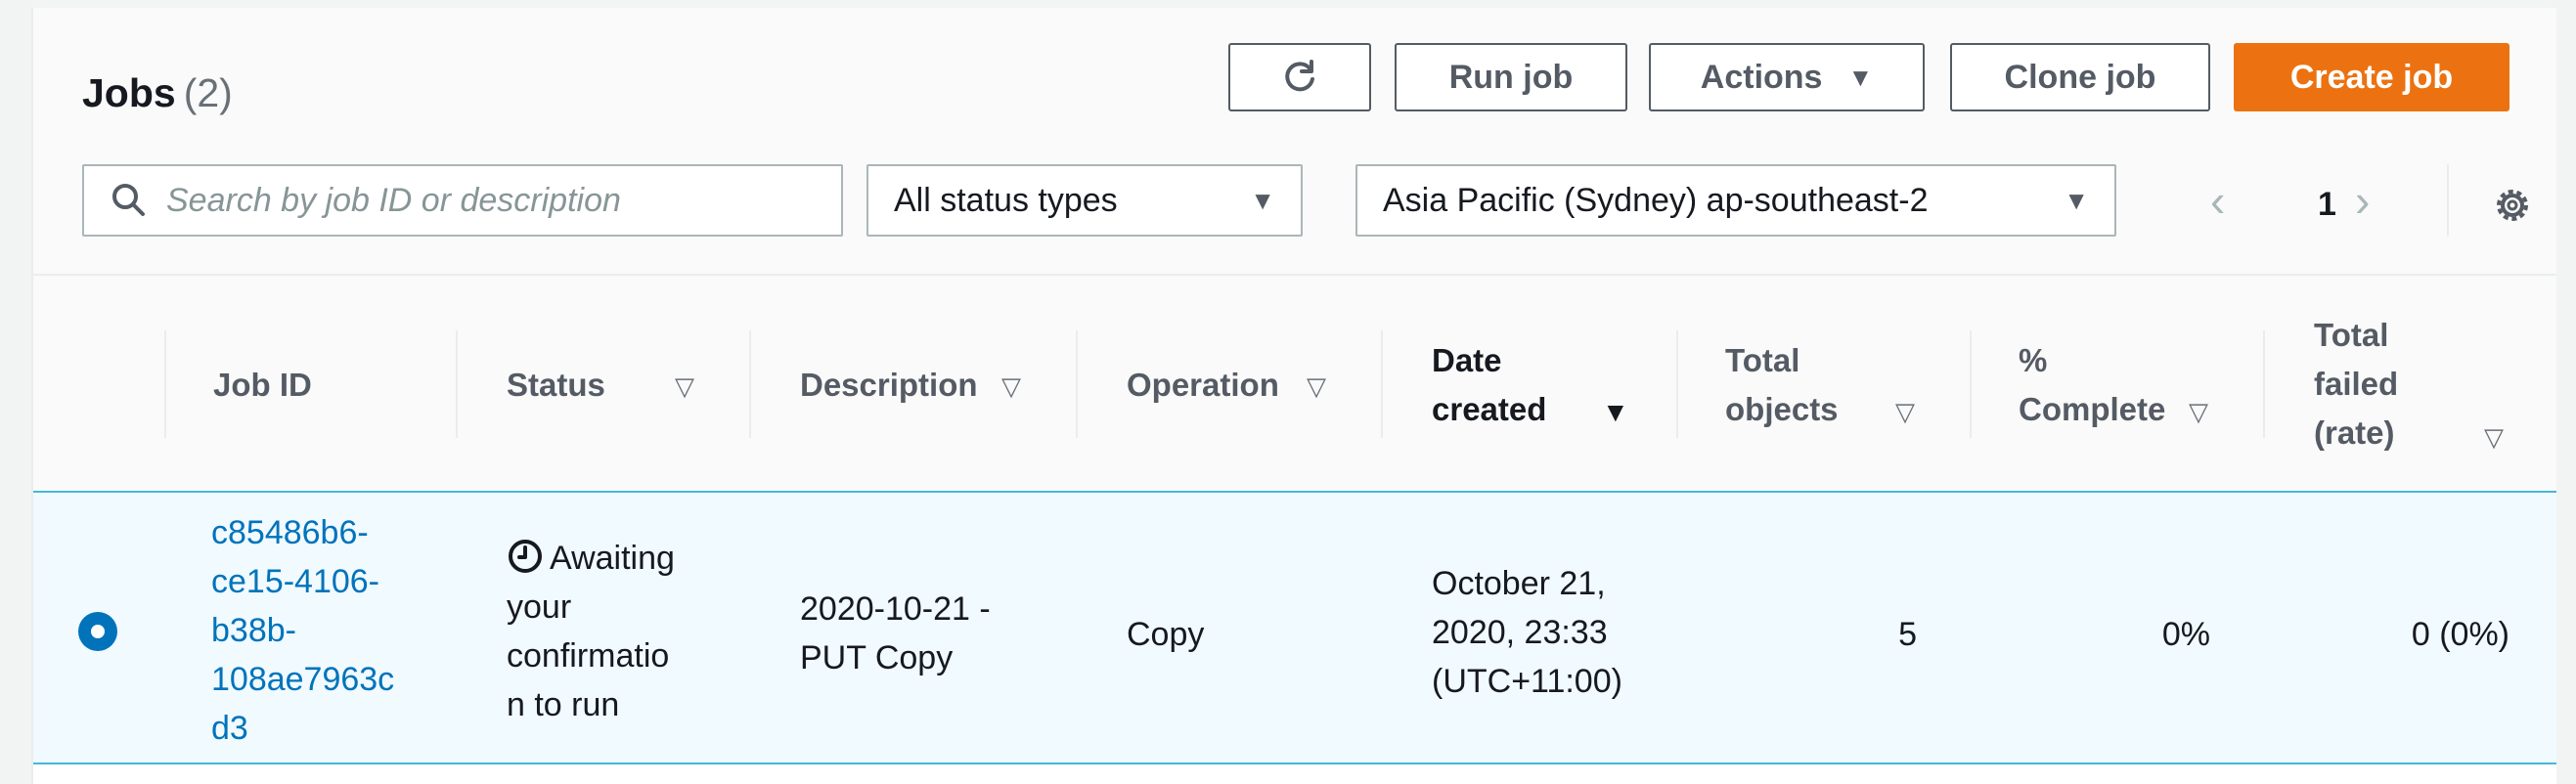 The height and width of the screenshot is (784, 2576). What do you see at coordinates (2080, 77) in the screenshot?
I see `clone-job-button: Clone job` at bounding box center [2080, 77].